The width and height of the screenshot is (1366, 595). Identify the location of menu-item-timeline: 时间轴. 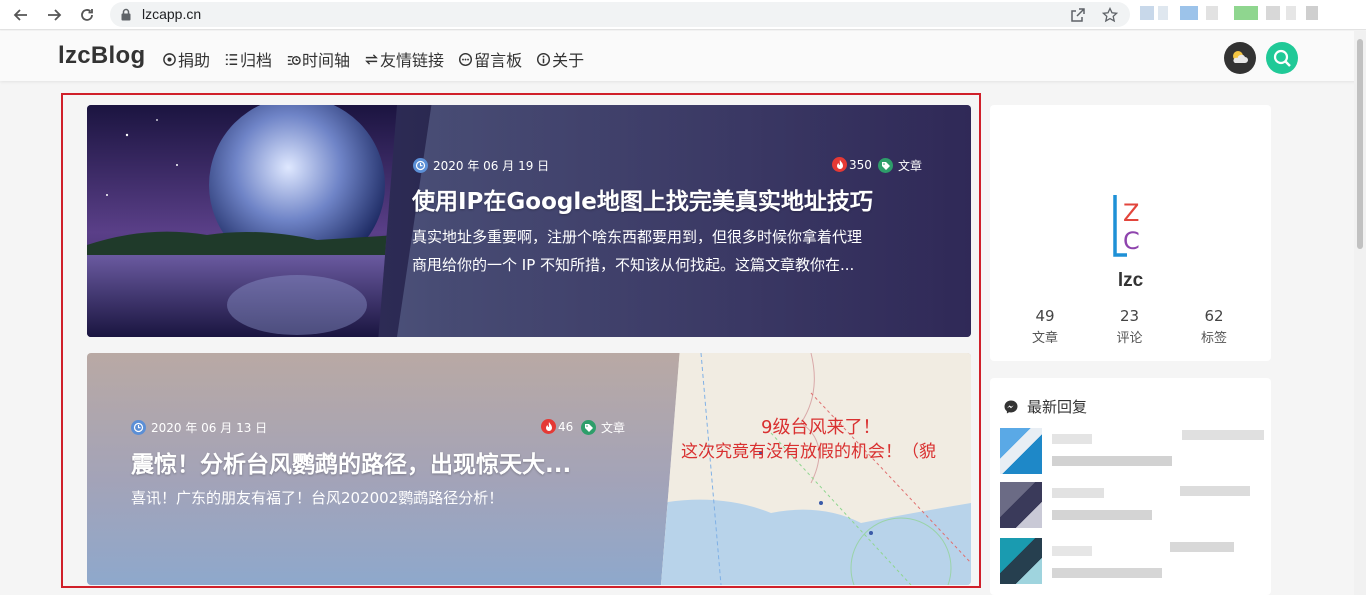
(318, 59).